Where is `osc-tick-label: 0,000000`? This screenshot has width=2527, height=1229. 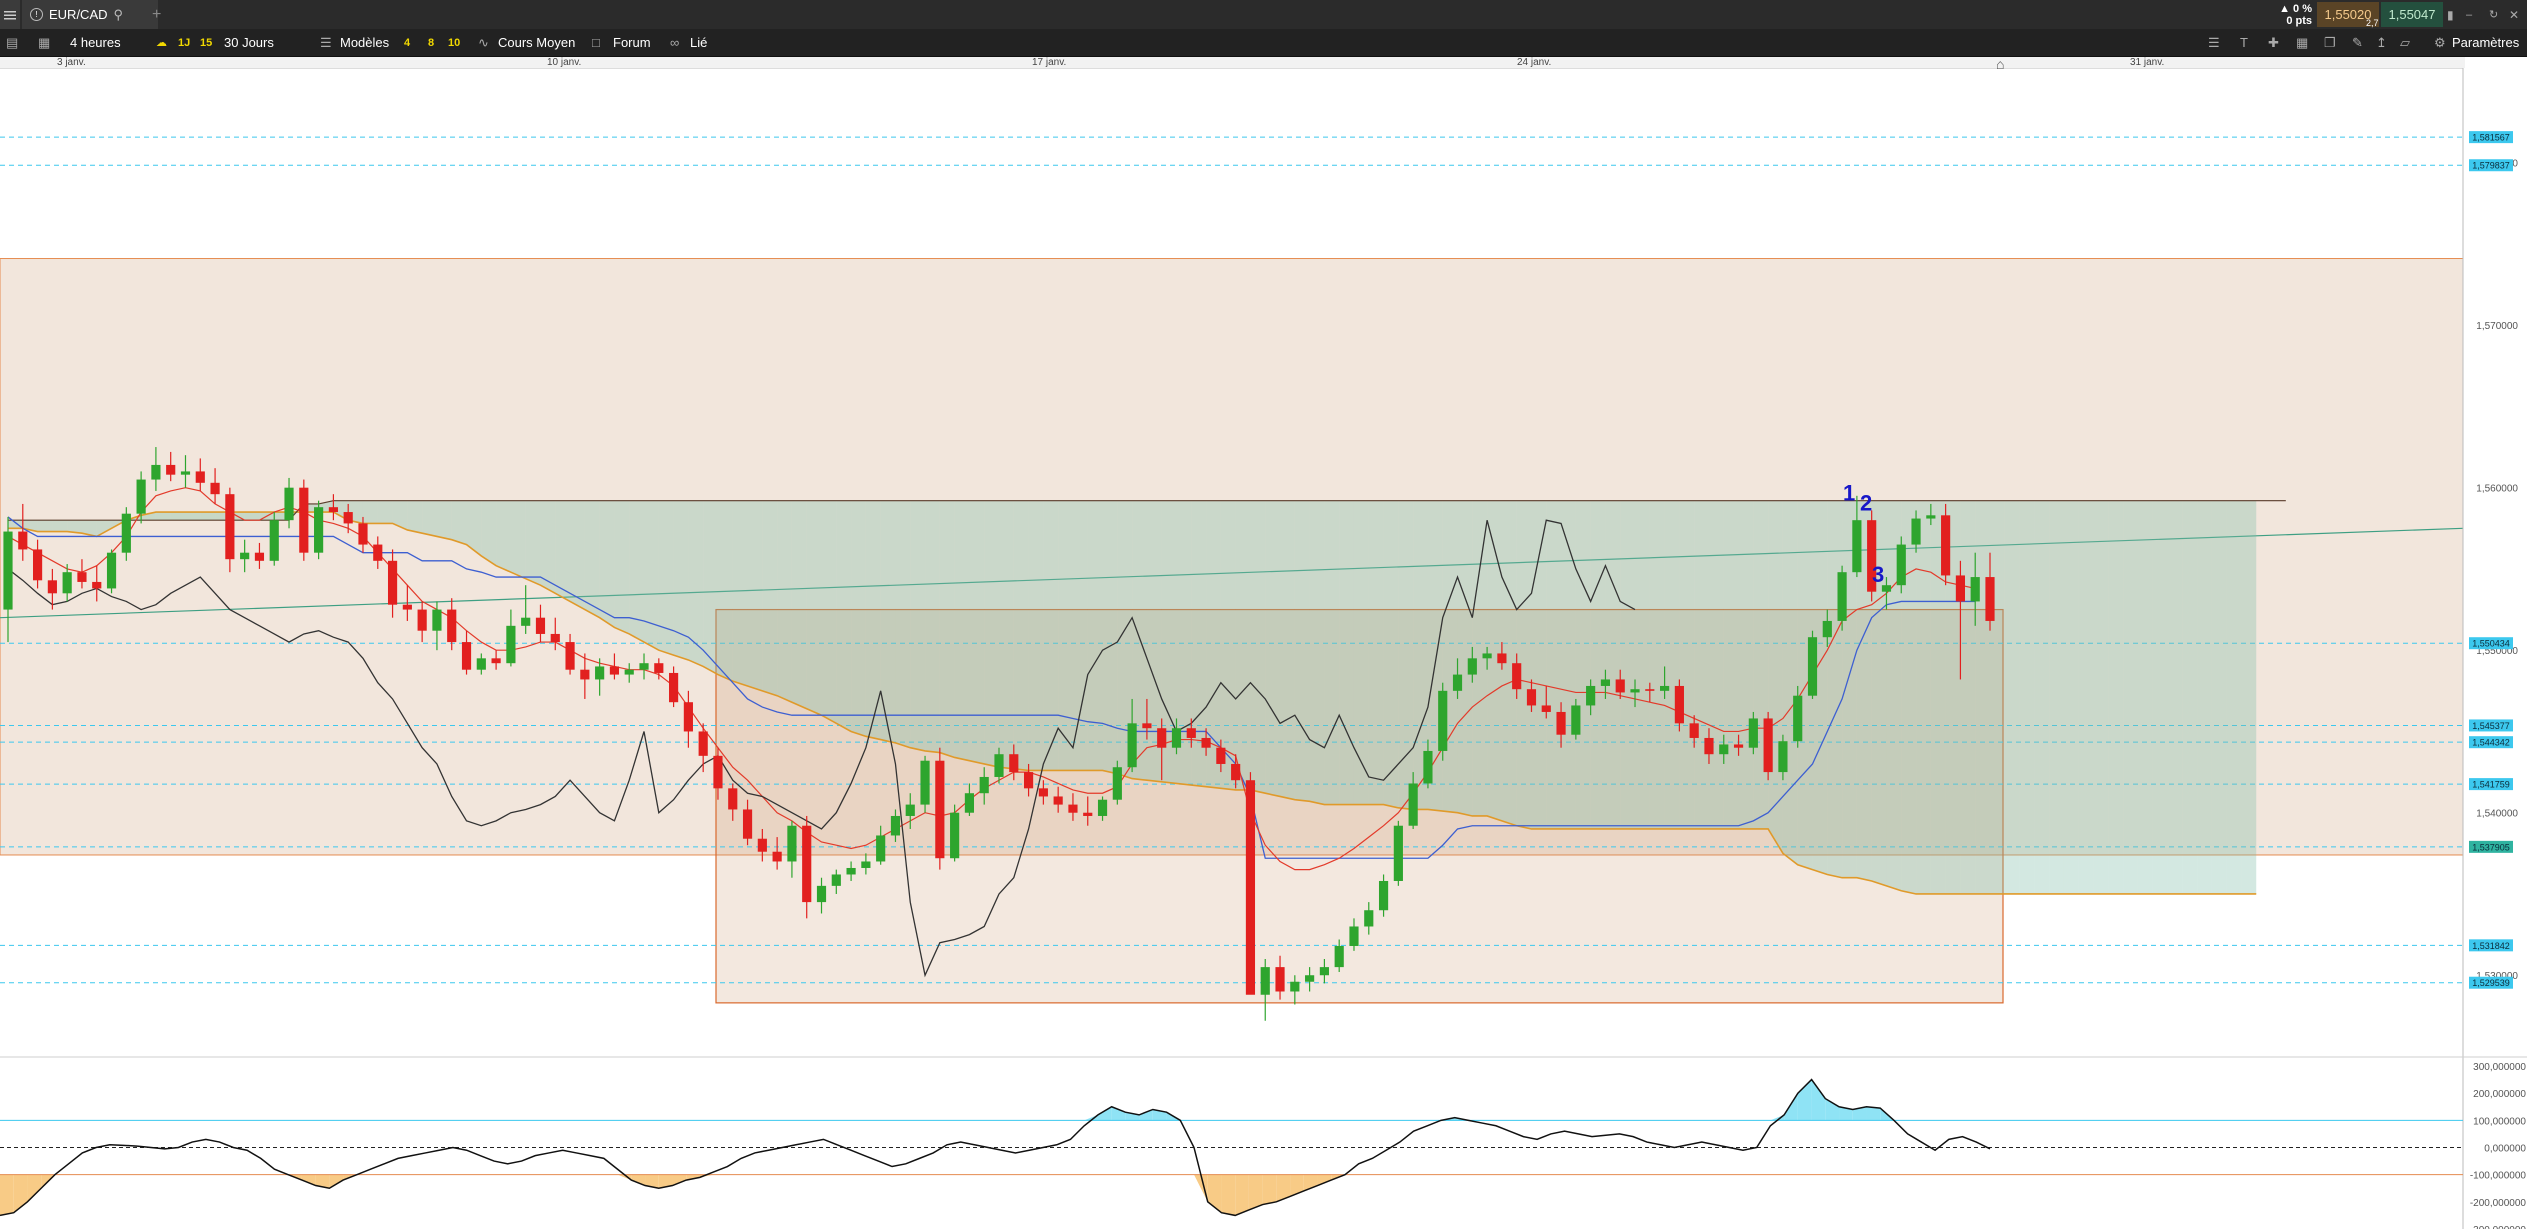
osc-tick-label: 0,000000 is located at coordinates (2505, 1149).